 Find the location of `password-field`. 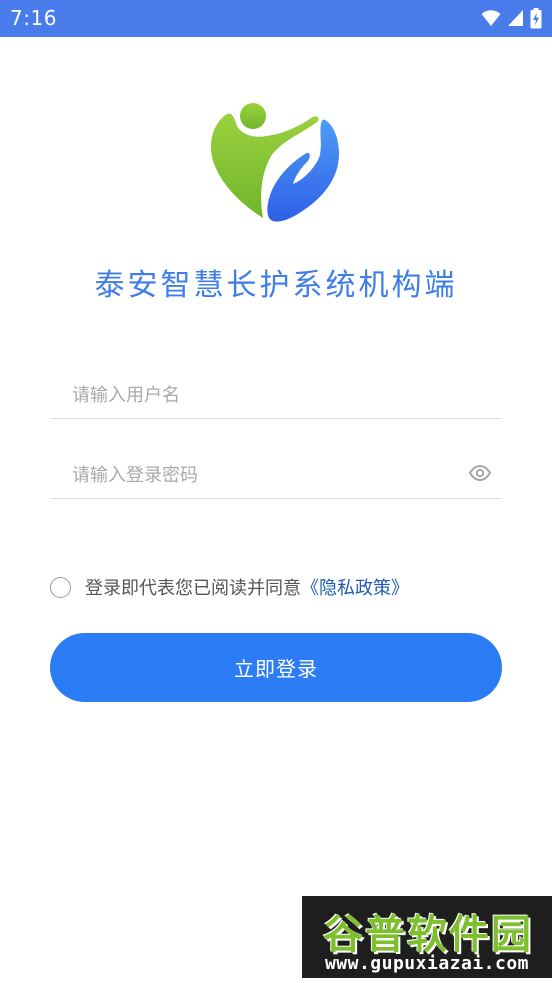

password-field is located at coordinates (276, 473).